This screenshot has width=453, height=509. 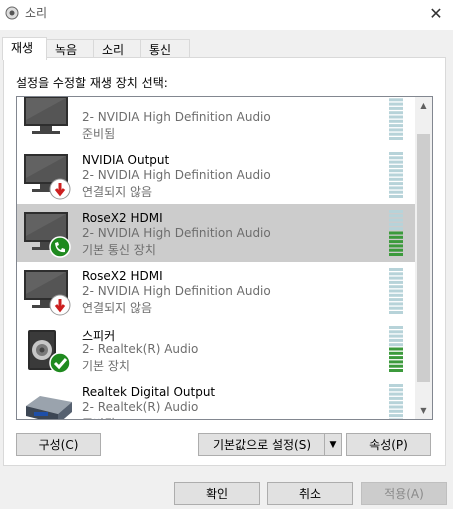 I want to click on dropdown-arrow-icon: ▼, so click(x=333, y=444).